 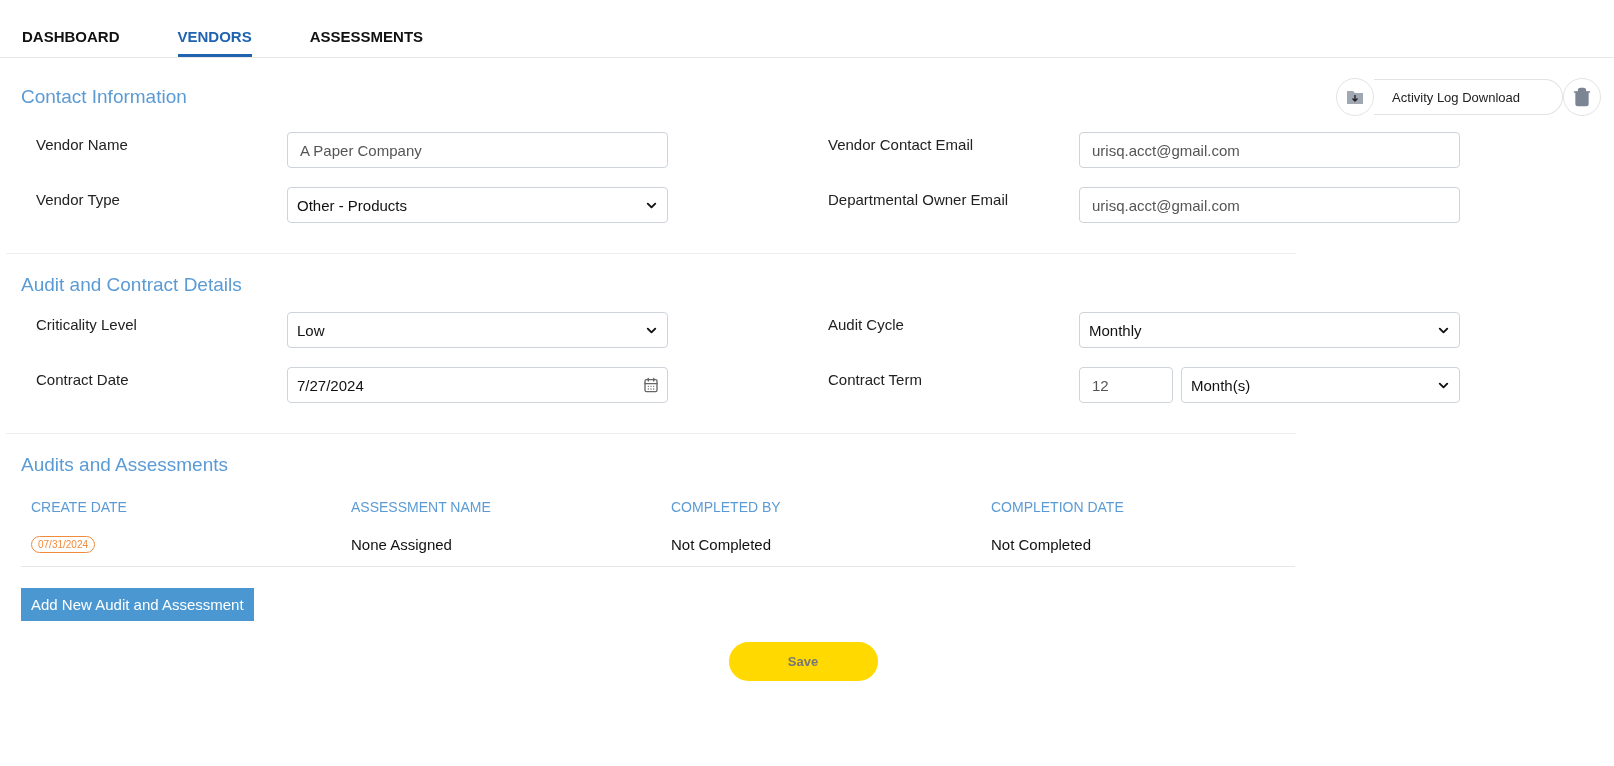 I want to click on dropdown-field: Low, so click(x=477, y=330).